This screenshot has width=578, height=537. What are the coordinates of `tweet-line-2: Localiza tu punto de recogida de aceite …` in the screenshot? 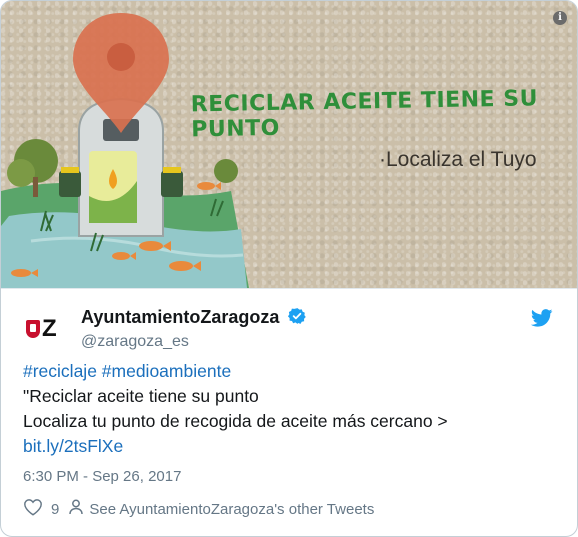 It's located at (235, 421).